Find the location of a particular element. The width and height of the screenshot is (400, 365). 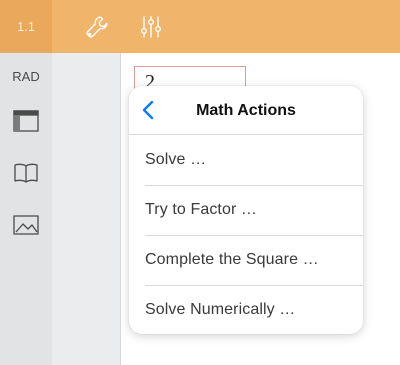

wrench-icon is located at coordinates (97, 27).